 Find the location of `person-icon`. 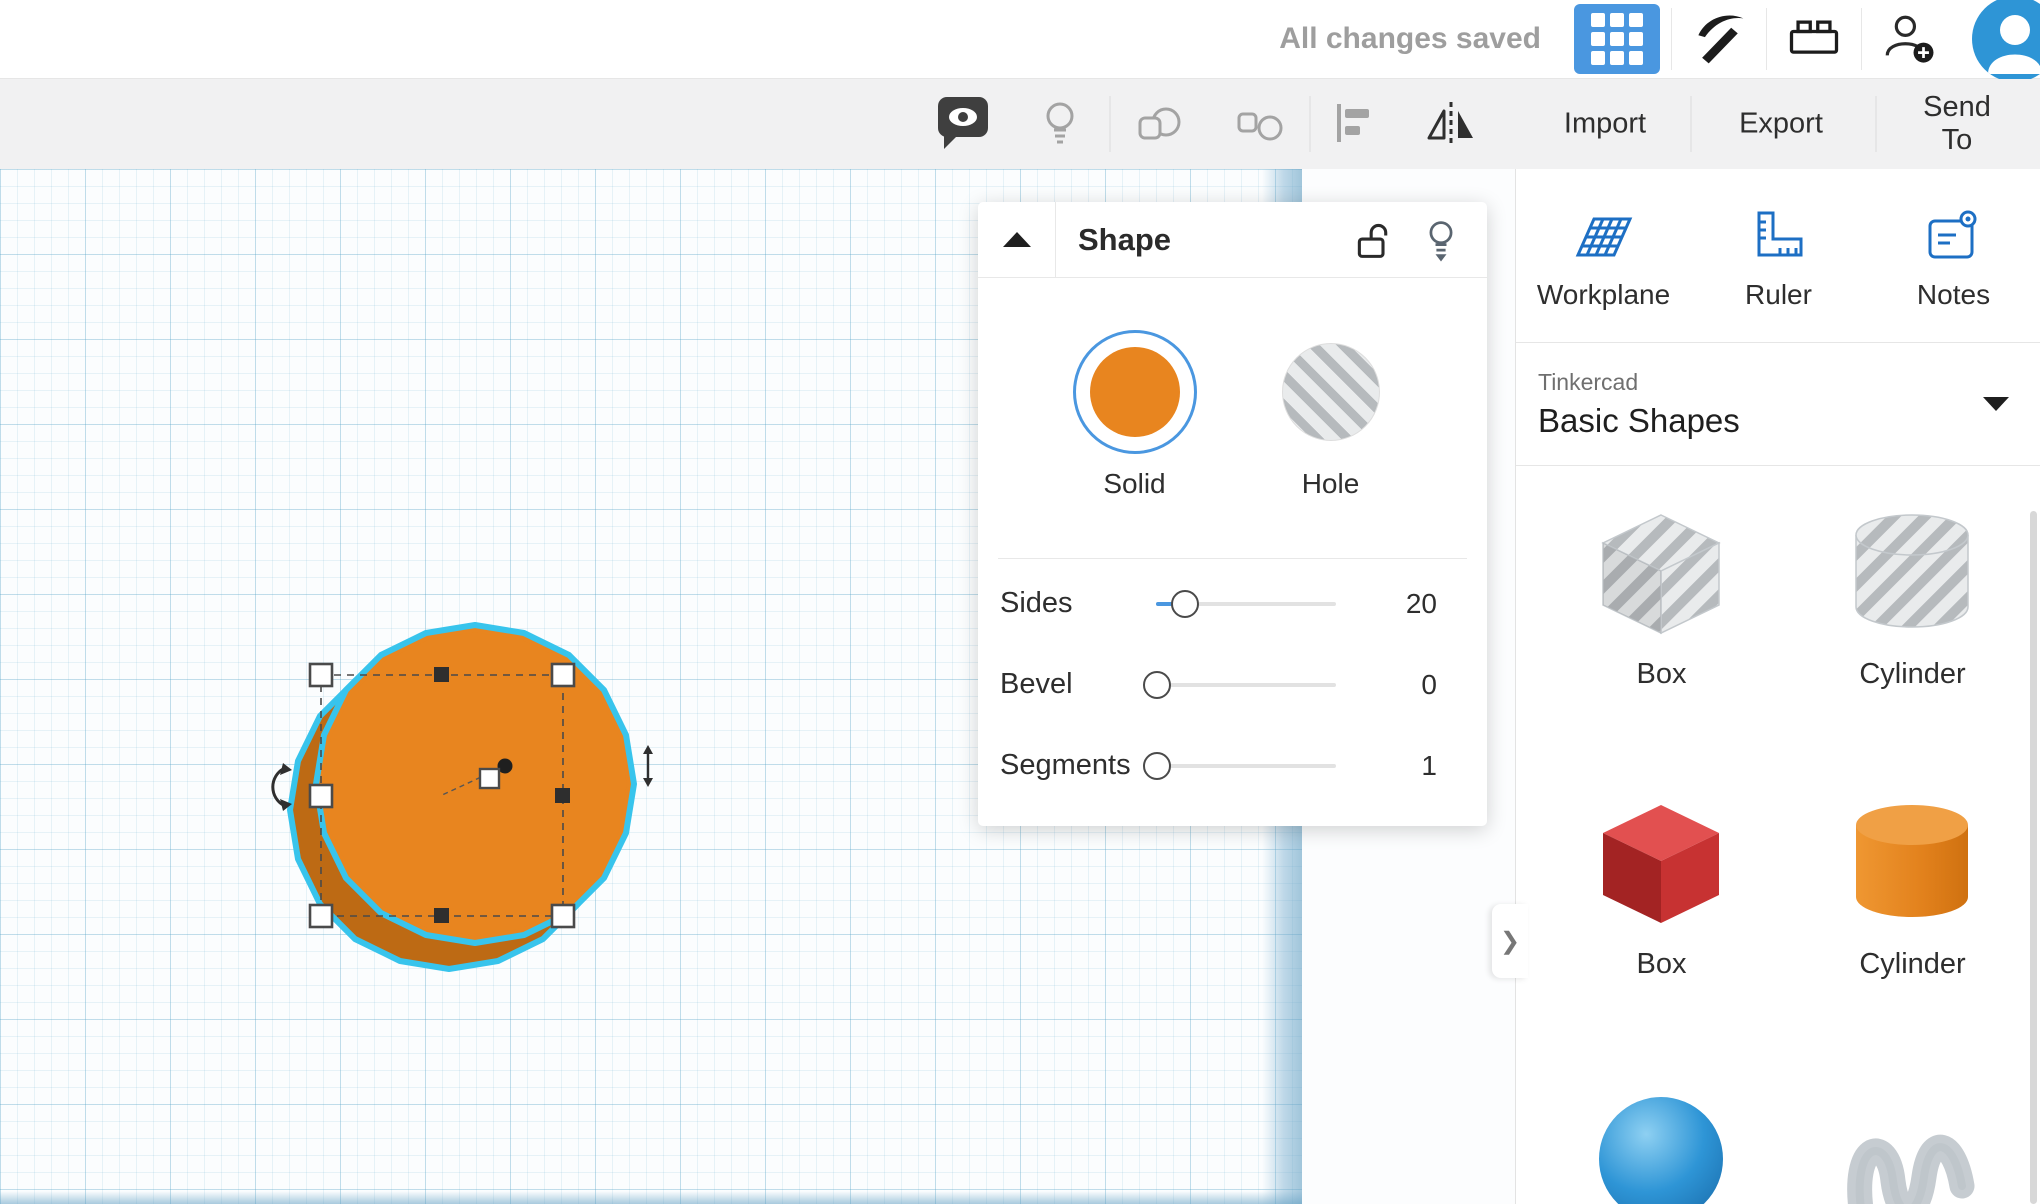

person-icon is located at coordinates (2014, 44).